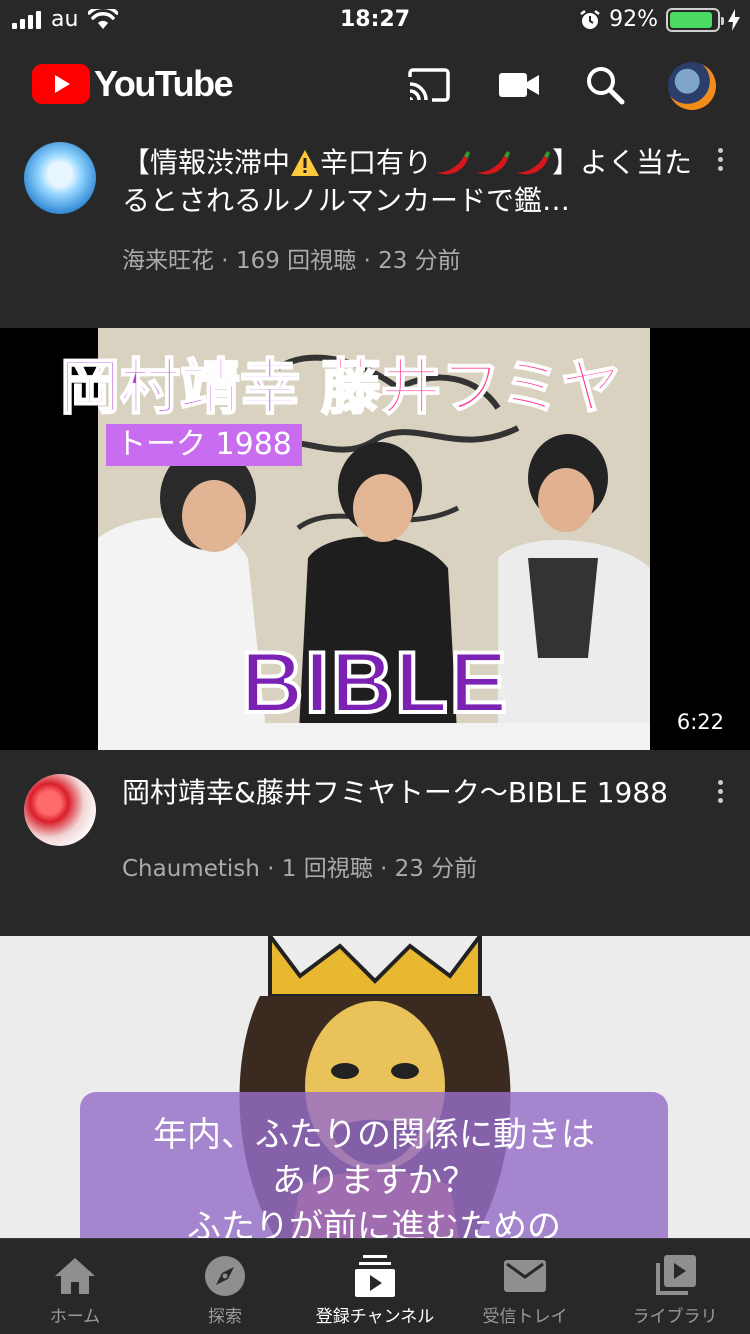 Image resolution: width=750 pixels, height=1334 pixels. What do you see at coordinates (376, 162) in the screenshot?
I see `video-title-part: 辛口有り` at bounding box center [376, 162].